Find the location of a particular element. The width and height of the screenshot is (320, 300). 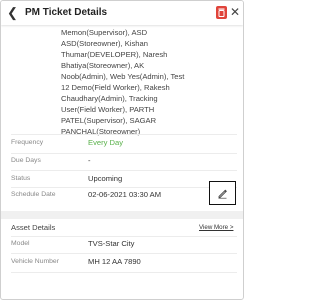

assignee-line: ASD(Storeowner), Kishan is located at coordinates (104, 43).